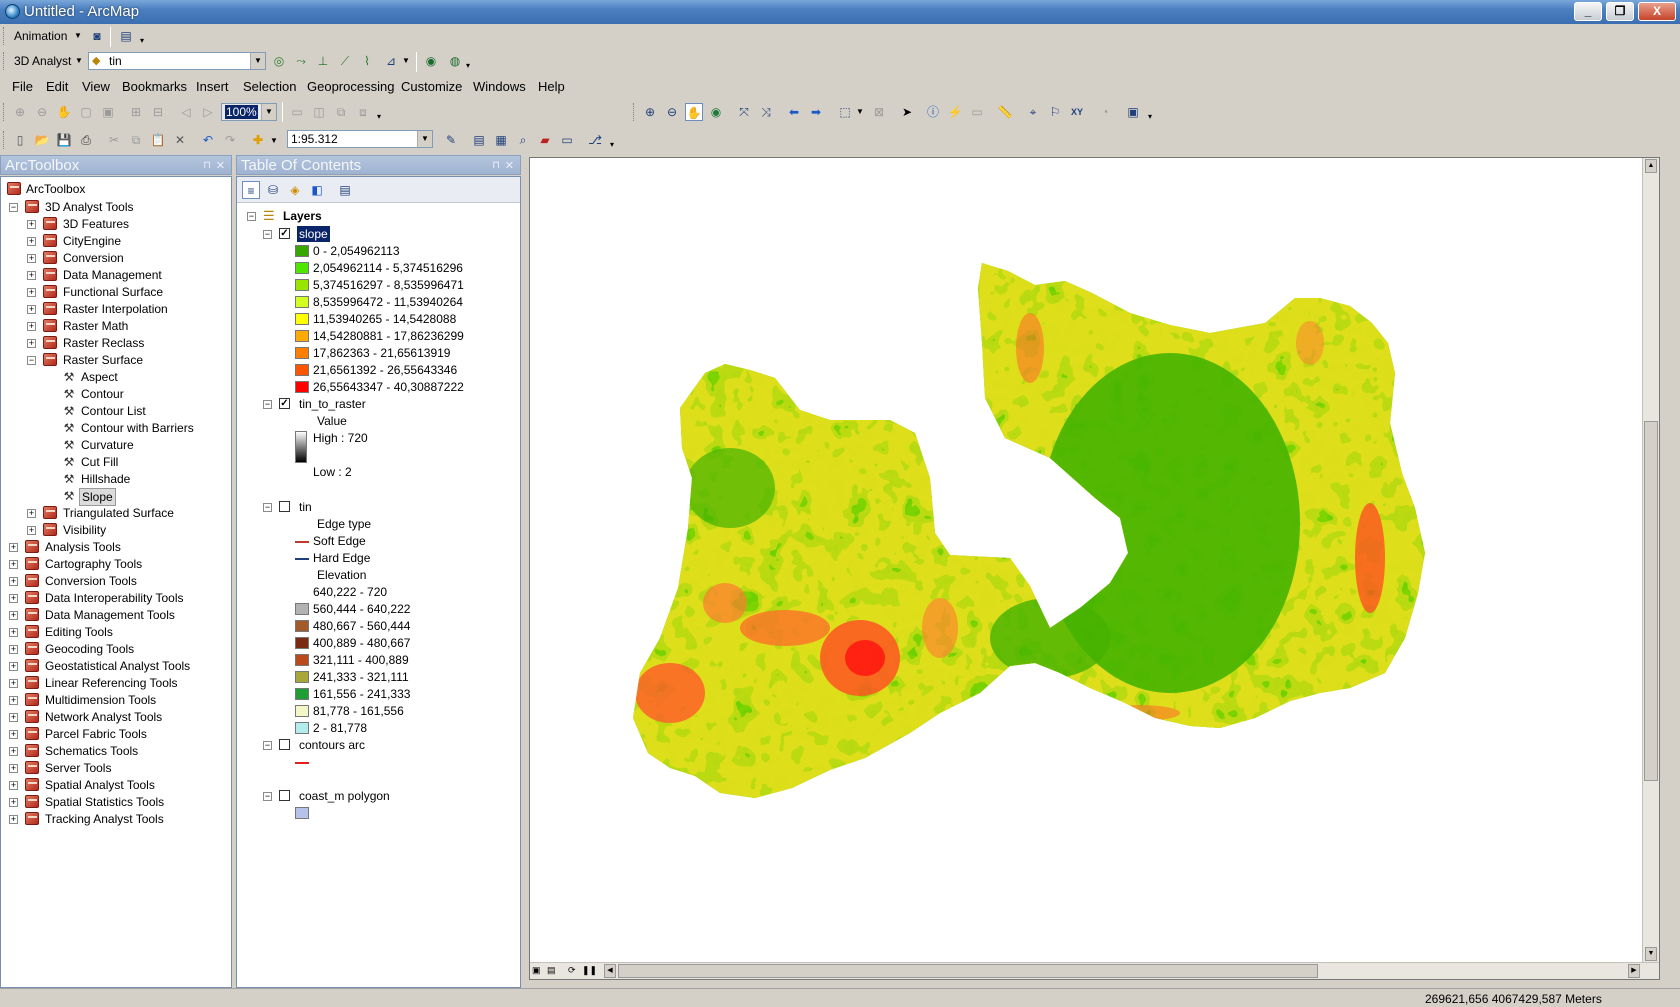 This screenshot has width=1680, height=1007. What do you see at coordinates (344, 796) in the screenshot?
I see `layer-name: coast_m polygon` at bounding box center [344, 796].